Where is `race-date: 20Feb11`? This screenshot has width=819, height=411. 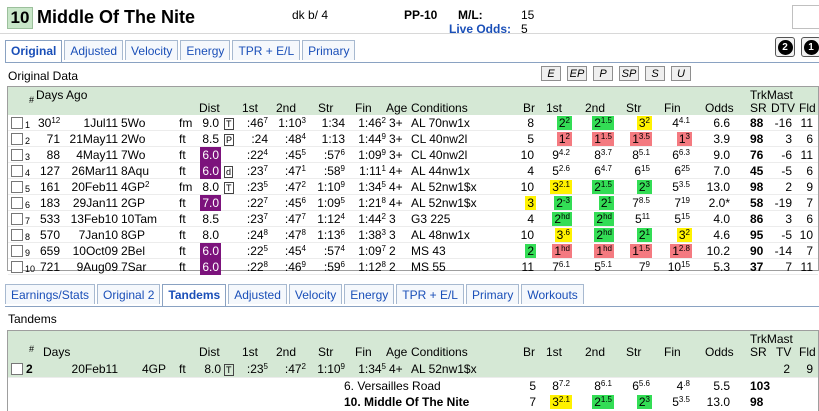 race-date: 20Feb11 is located at coordinates (94, 187).